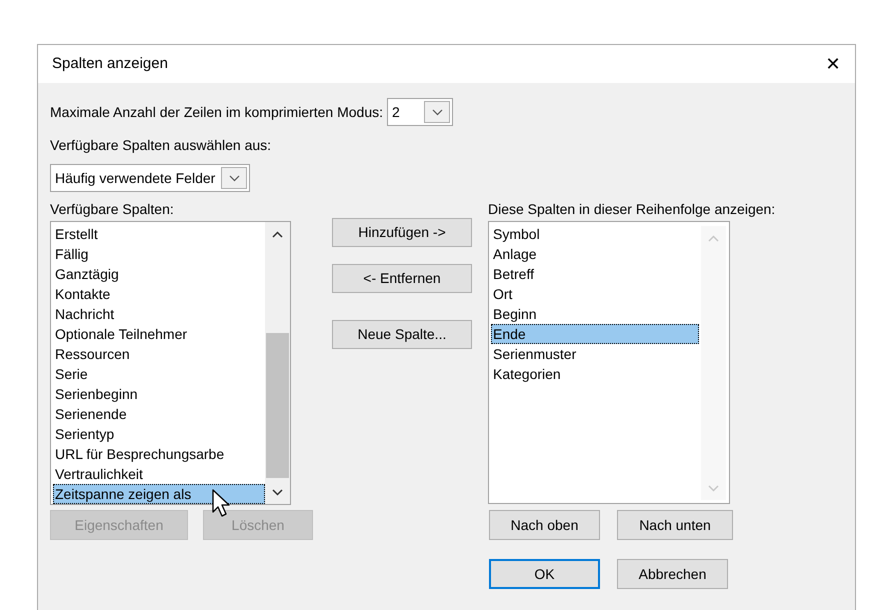  Describe the element at coordinates (632, 209) in the screenshot. I see `list-label: Diese Spalten in dieser Reihenfolge anzeigen:` at that location.